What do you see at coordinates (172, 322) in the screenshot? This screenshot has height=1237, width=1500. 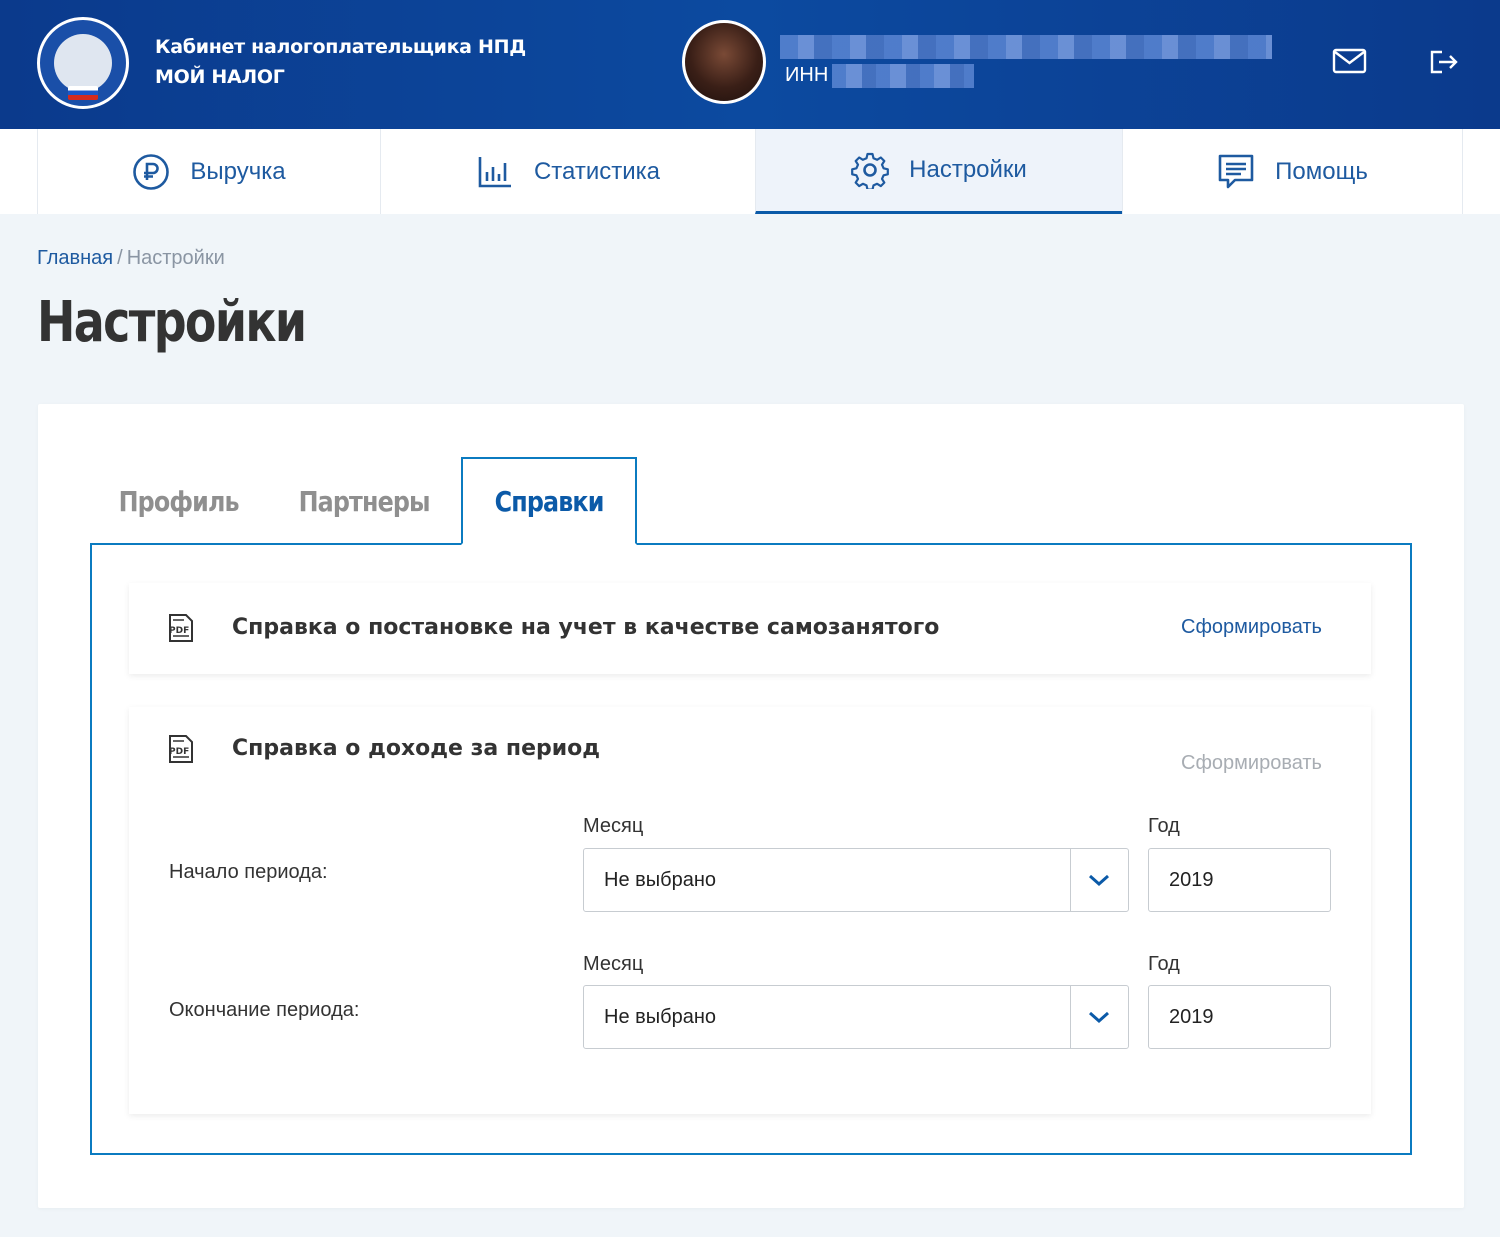 I see `page-title: Настройки` at bounding box center [172, 322].